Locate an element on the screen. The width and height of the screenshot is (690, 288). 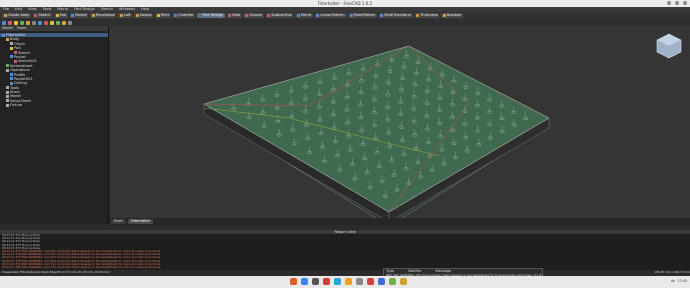
tab-model: Model is located at coordinates (7, 28).